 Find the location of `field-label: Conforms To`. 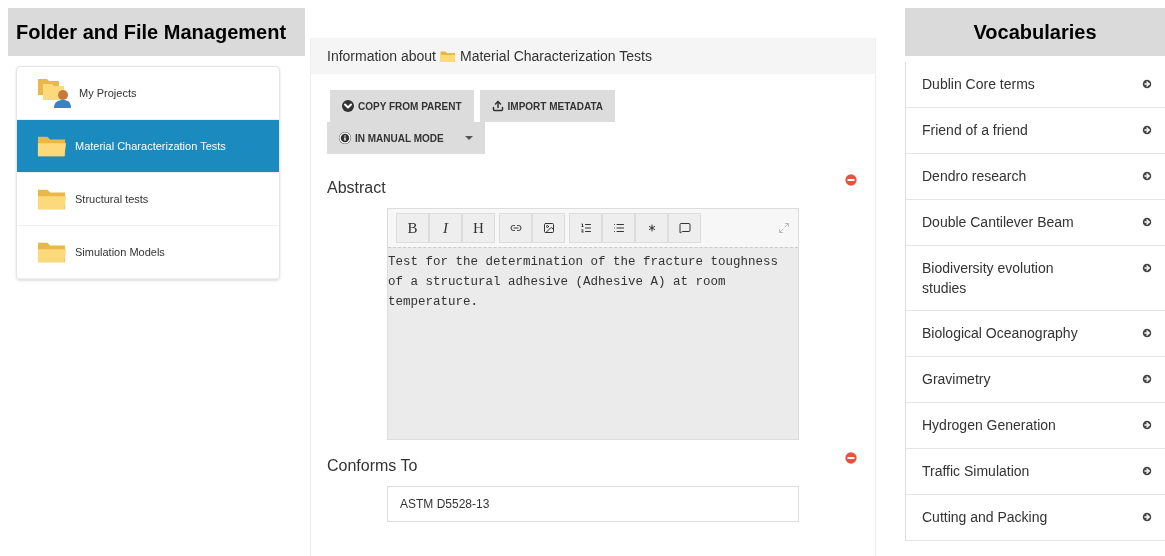

field-label: Conforms To is located at coordinates (372, 466).